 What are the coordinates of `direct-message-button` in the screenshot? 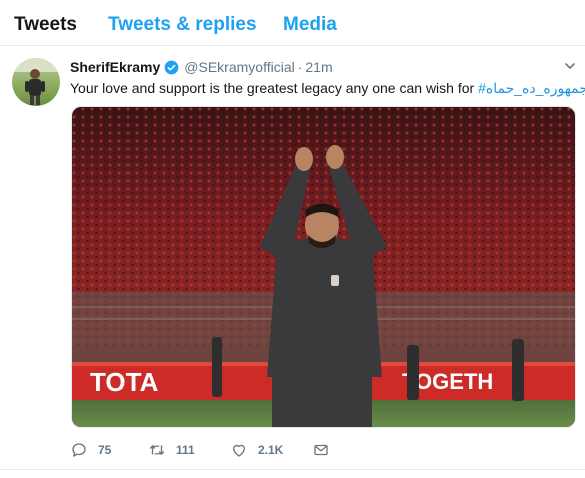 It's located at (321, 450).